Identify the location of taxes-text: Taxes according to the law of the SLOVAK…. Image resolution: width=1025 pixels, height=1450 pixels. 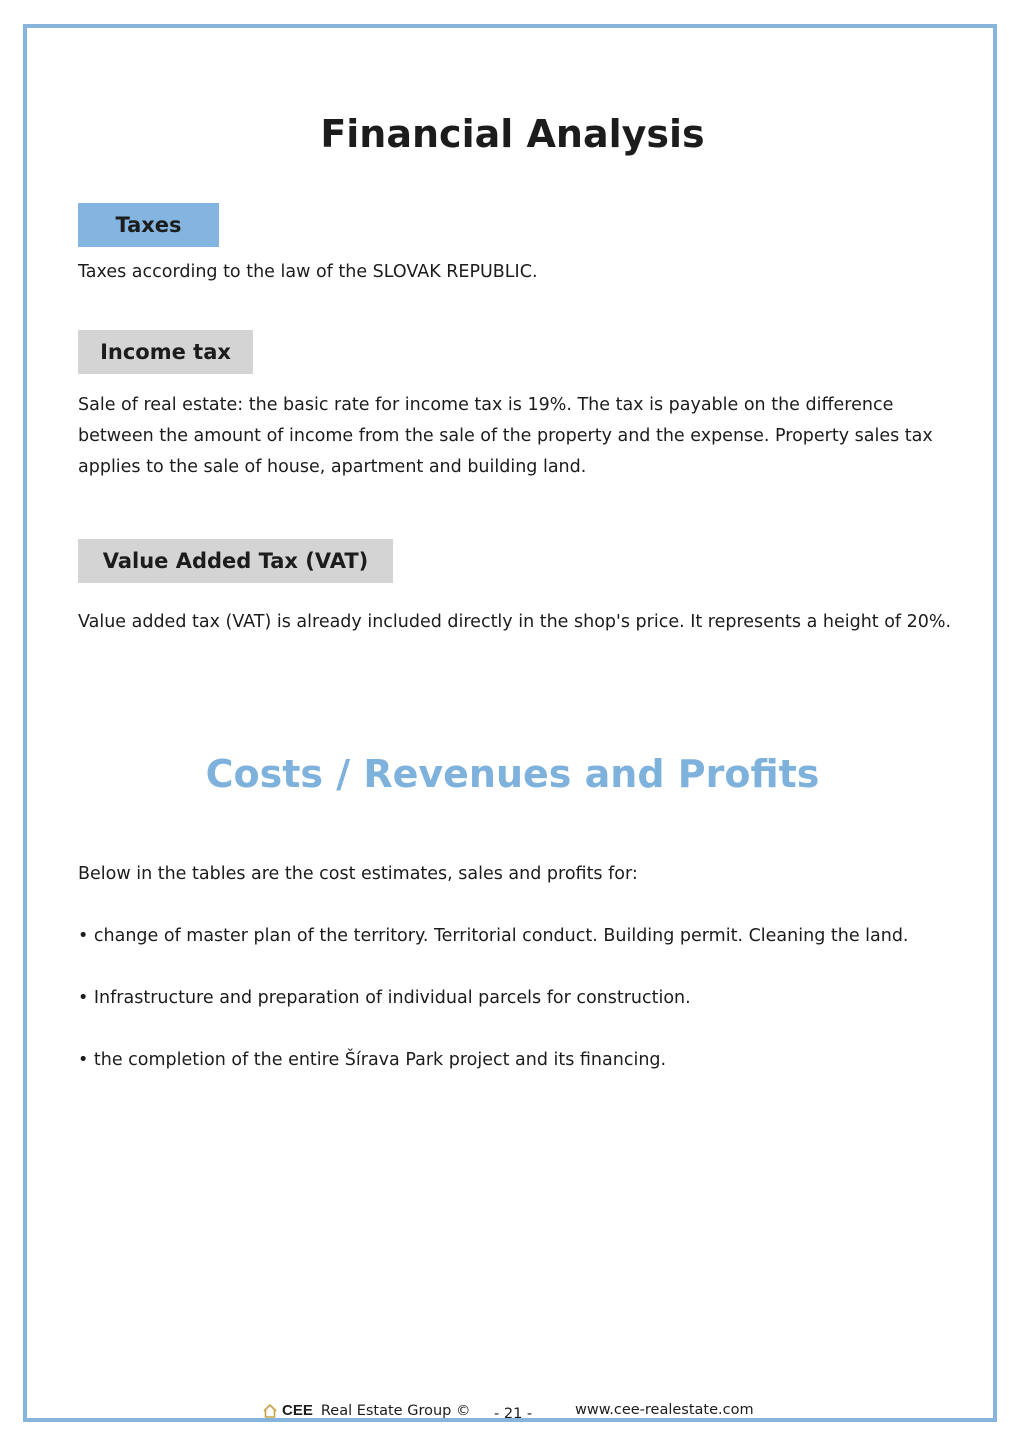
(308, 272).